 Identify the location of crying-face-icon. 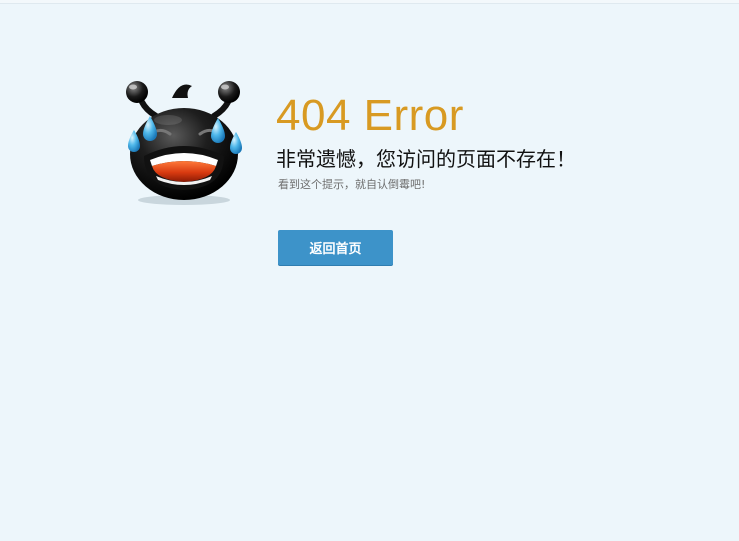
(185, 142).